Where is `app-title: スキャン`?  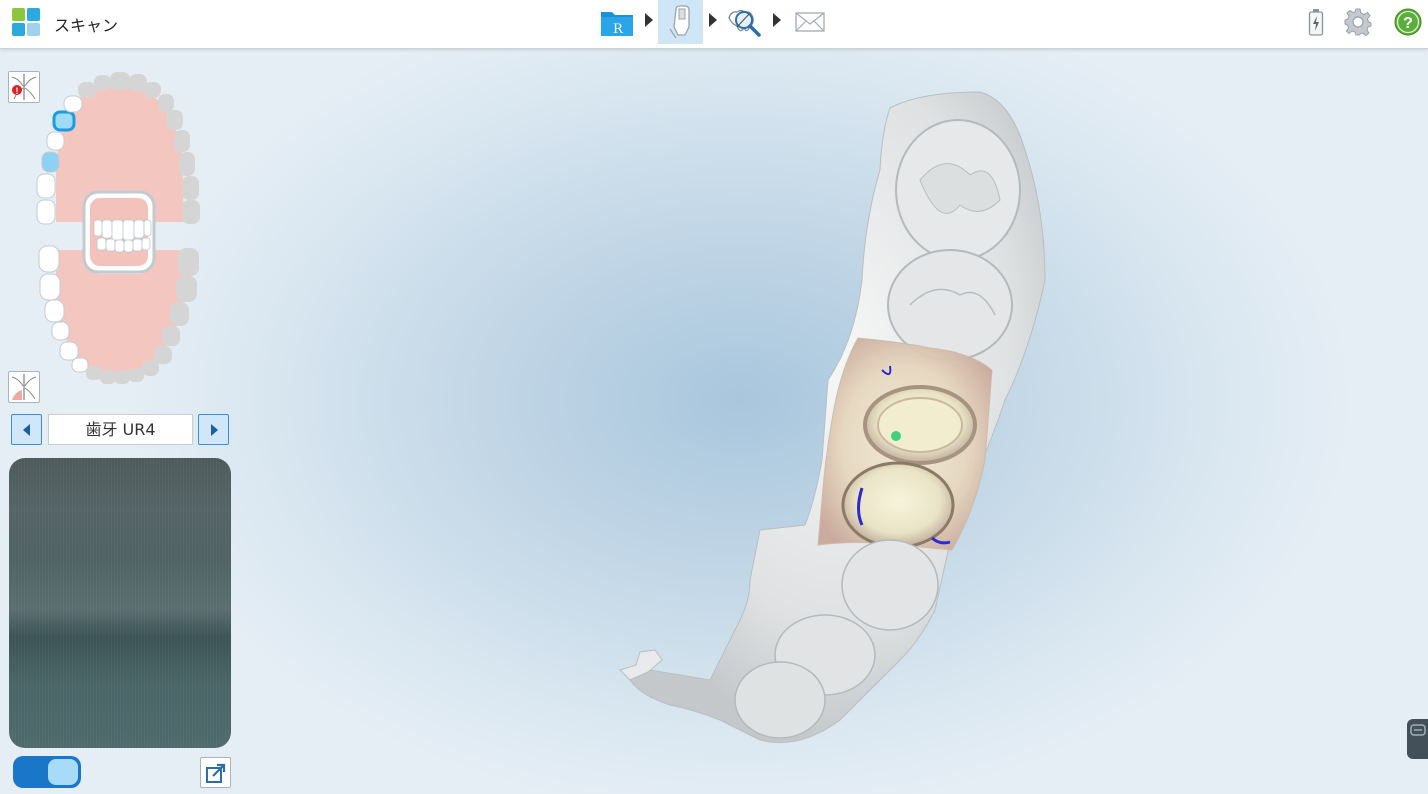
app-title: スキャン is located at coordinates (86, 25).